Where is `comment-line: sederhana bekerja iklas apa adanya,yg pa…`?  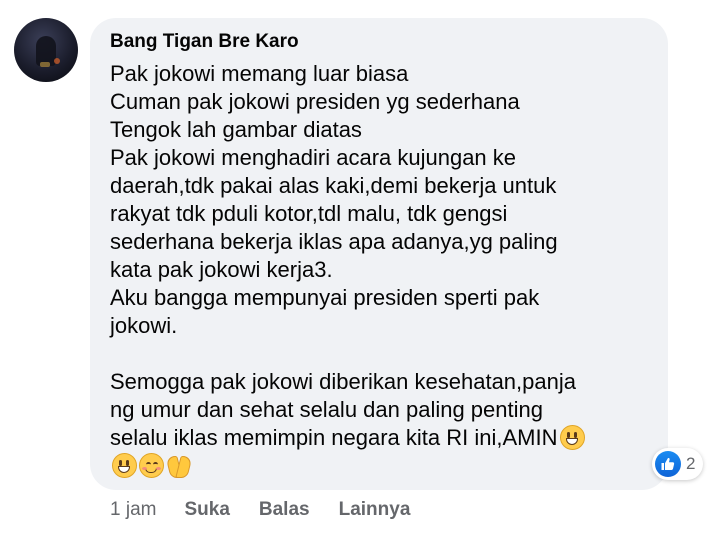 comment-line: sederhana bekerja iklas apa adanya,yg pa… is located at coordinates (334, 241).